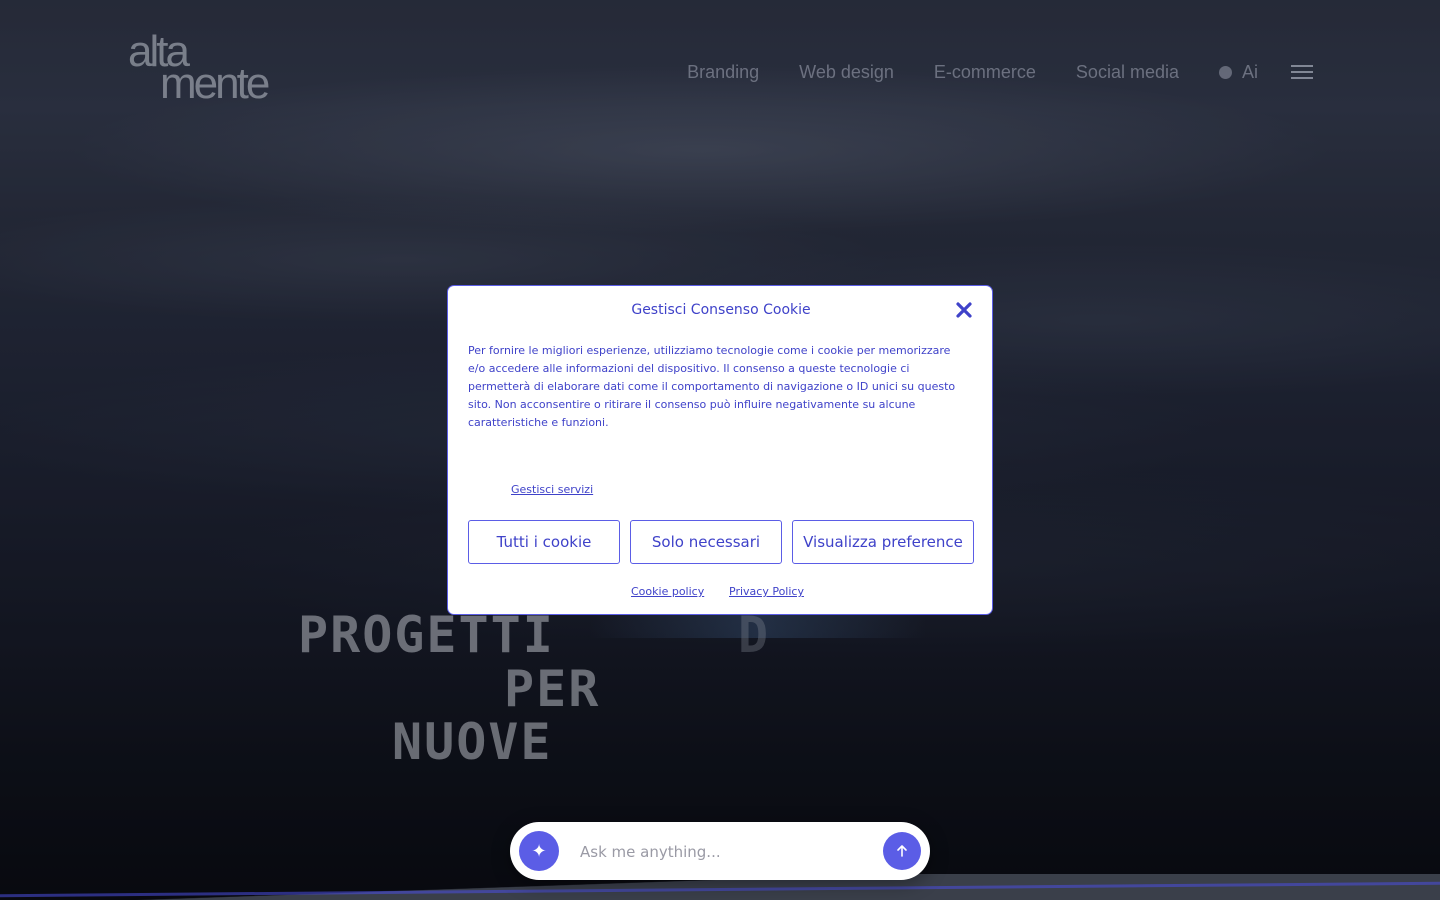 The image size is (1440, 900). Describe the element at coordinates (215, 83) in the screenshot. I see `logo-line-2: mente` at that location.